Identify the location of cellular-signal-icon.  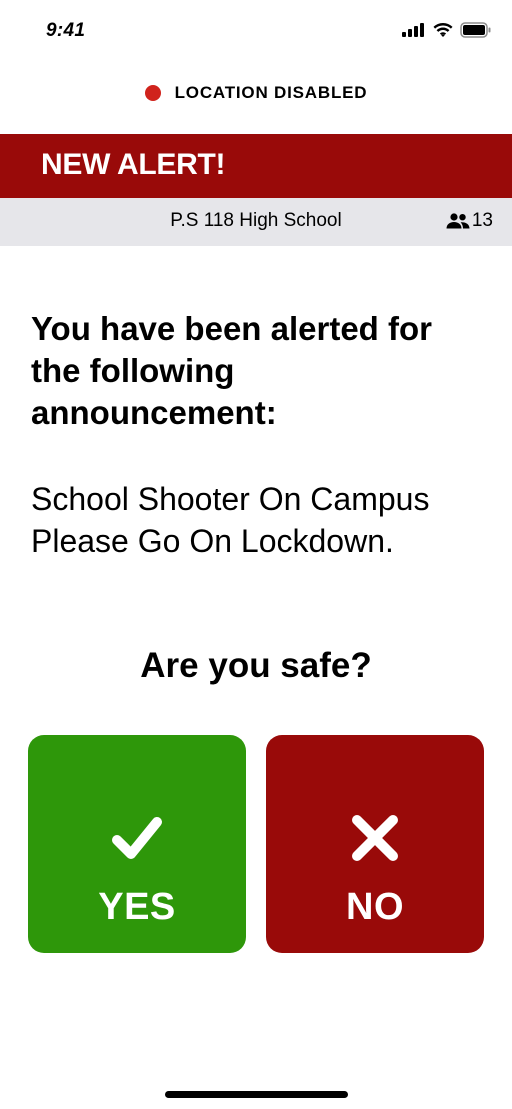
(413, 30).